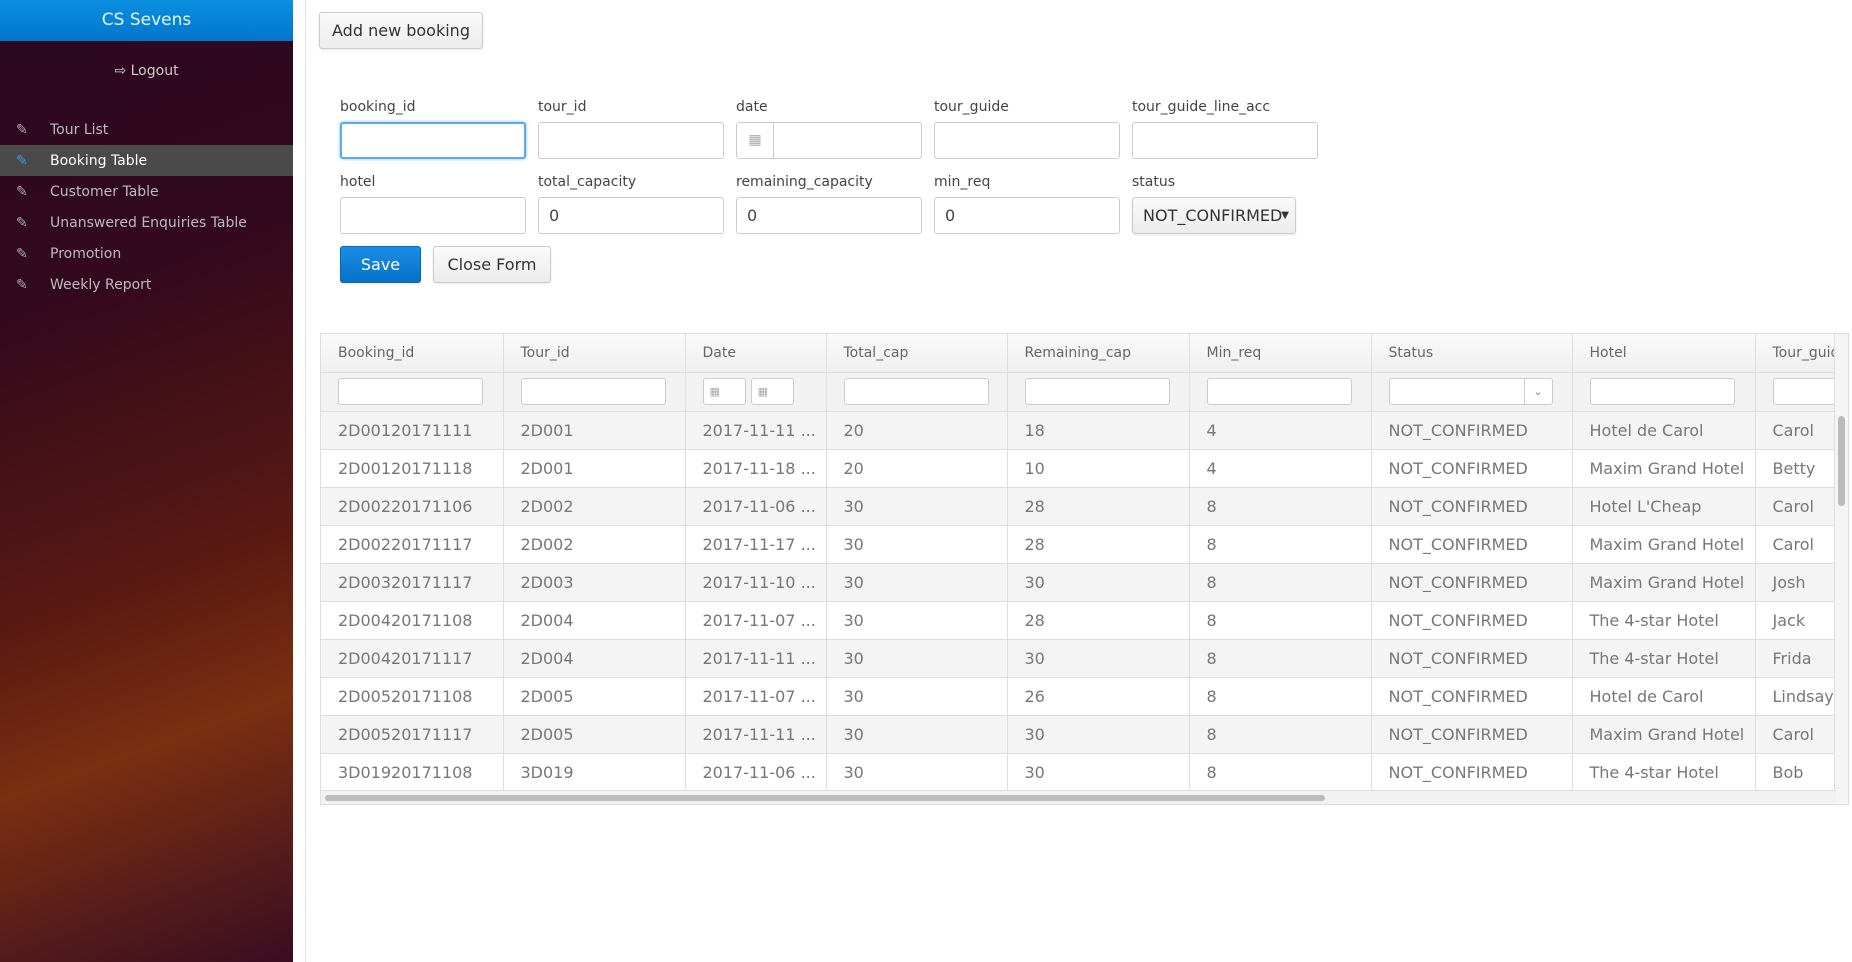 The height and width of the screenshot is (962, 1852). I want to click on cell-booking_id: 3D01920171108, so click(412, 772).